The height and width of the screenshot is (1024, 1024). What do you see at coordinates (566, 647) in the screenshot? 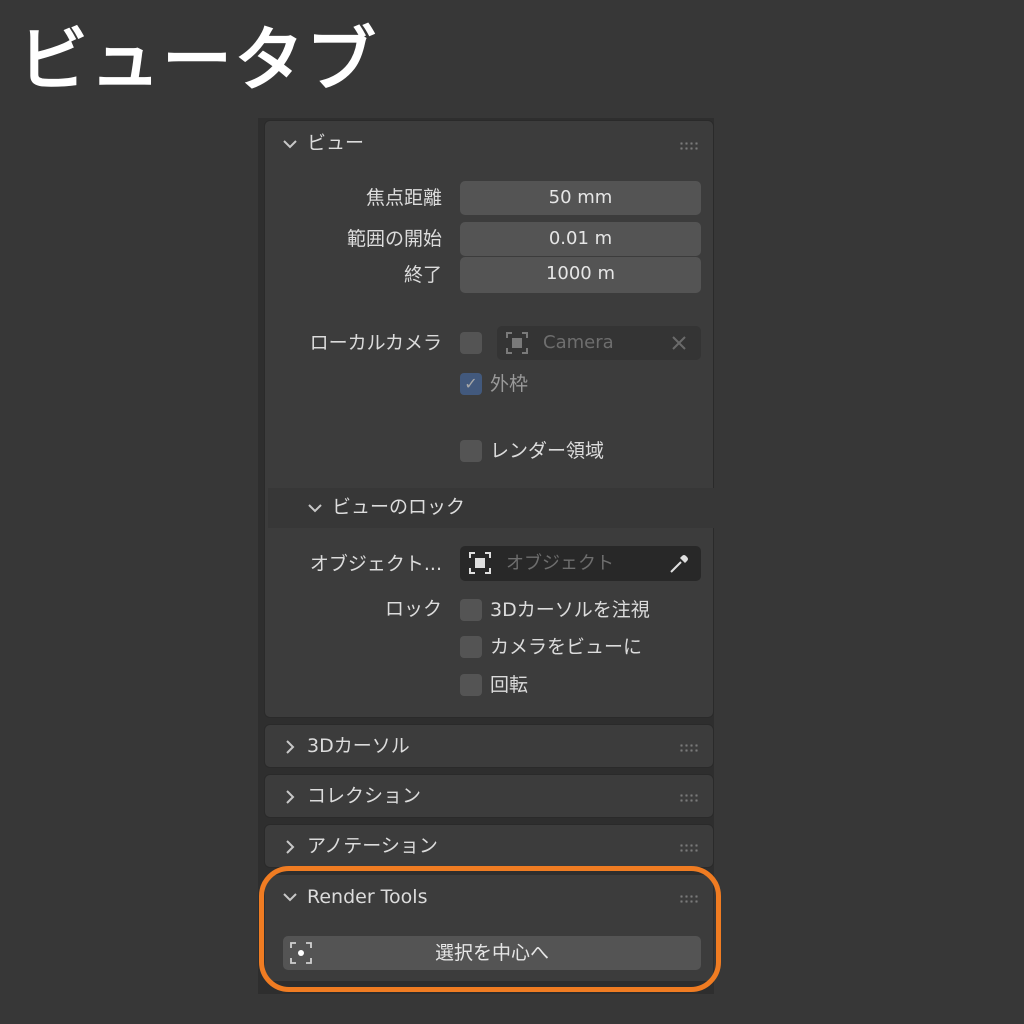
I see `lock-camera-label: カメラをビューに` at bounding box center [566, 647].